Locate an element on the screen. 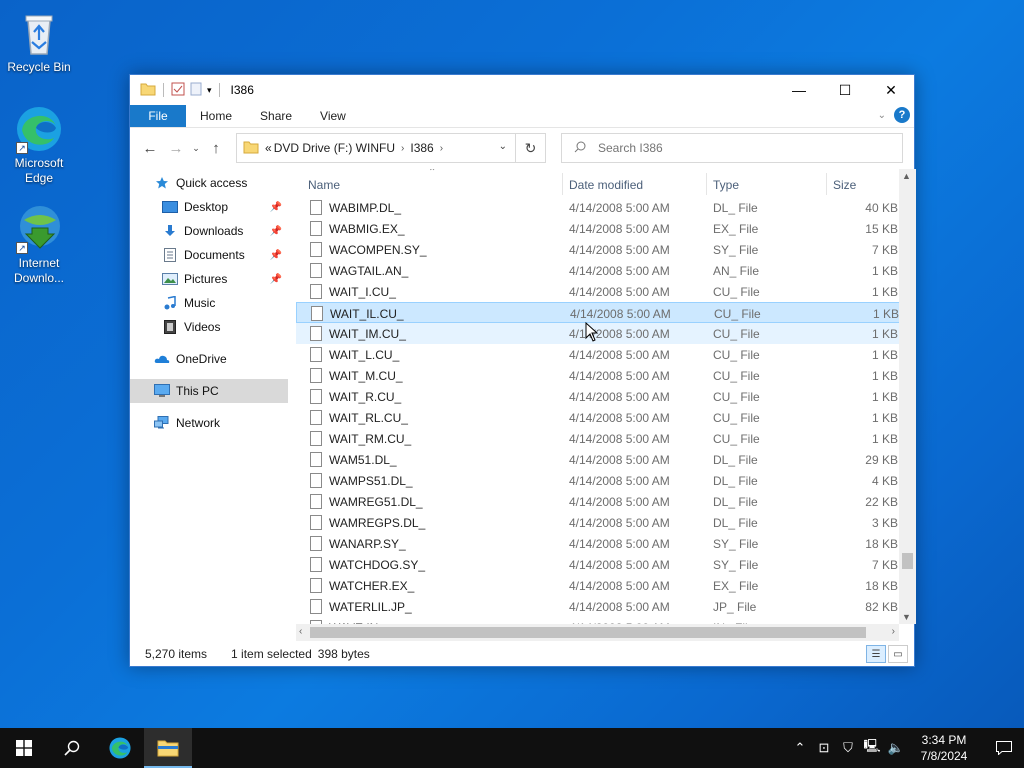 The width and height of the screenshot is (1024, 768). table-row: WABMIG.EX_ 4/14/2008 5:00 AM EX_ File 15 KB is located at coordinates (598, 228).